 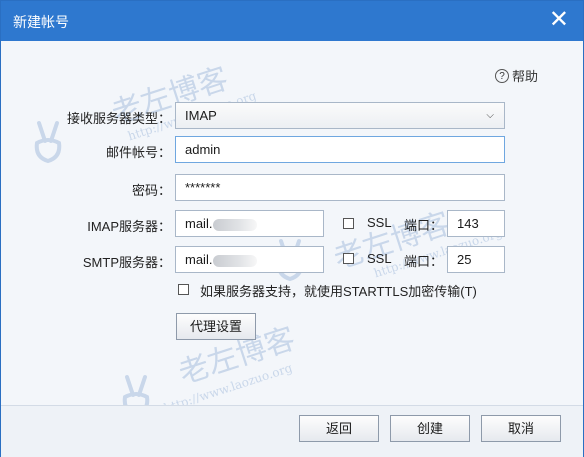 What do you see at coordinates (424, 225) in the screenshot?
I see `imap-port-label: 端口：` at bounding box center [424, 225].